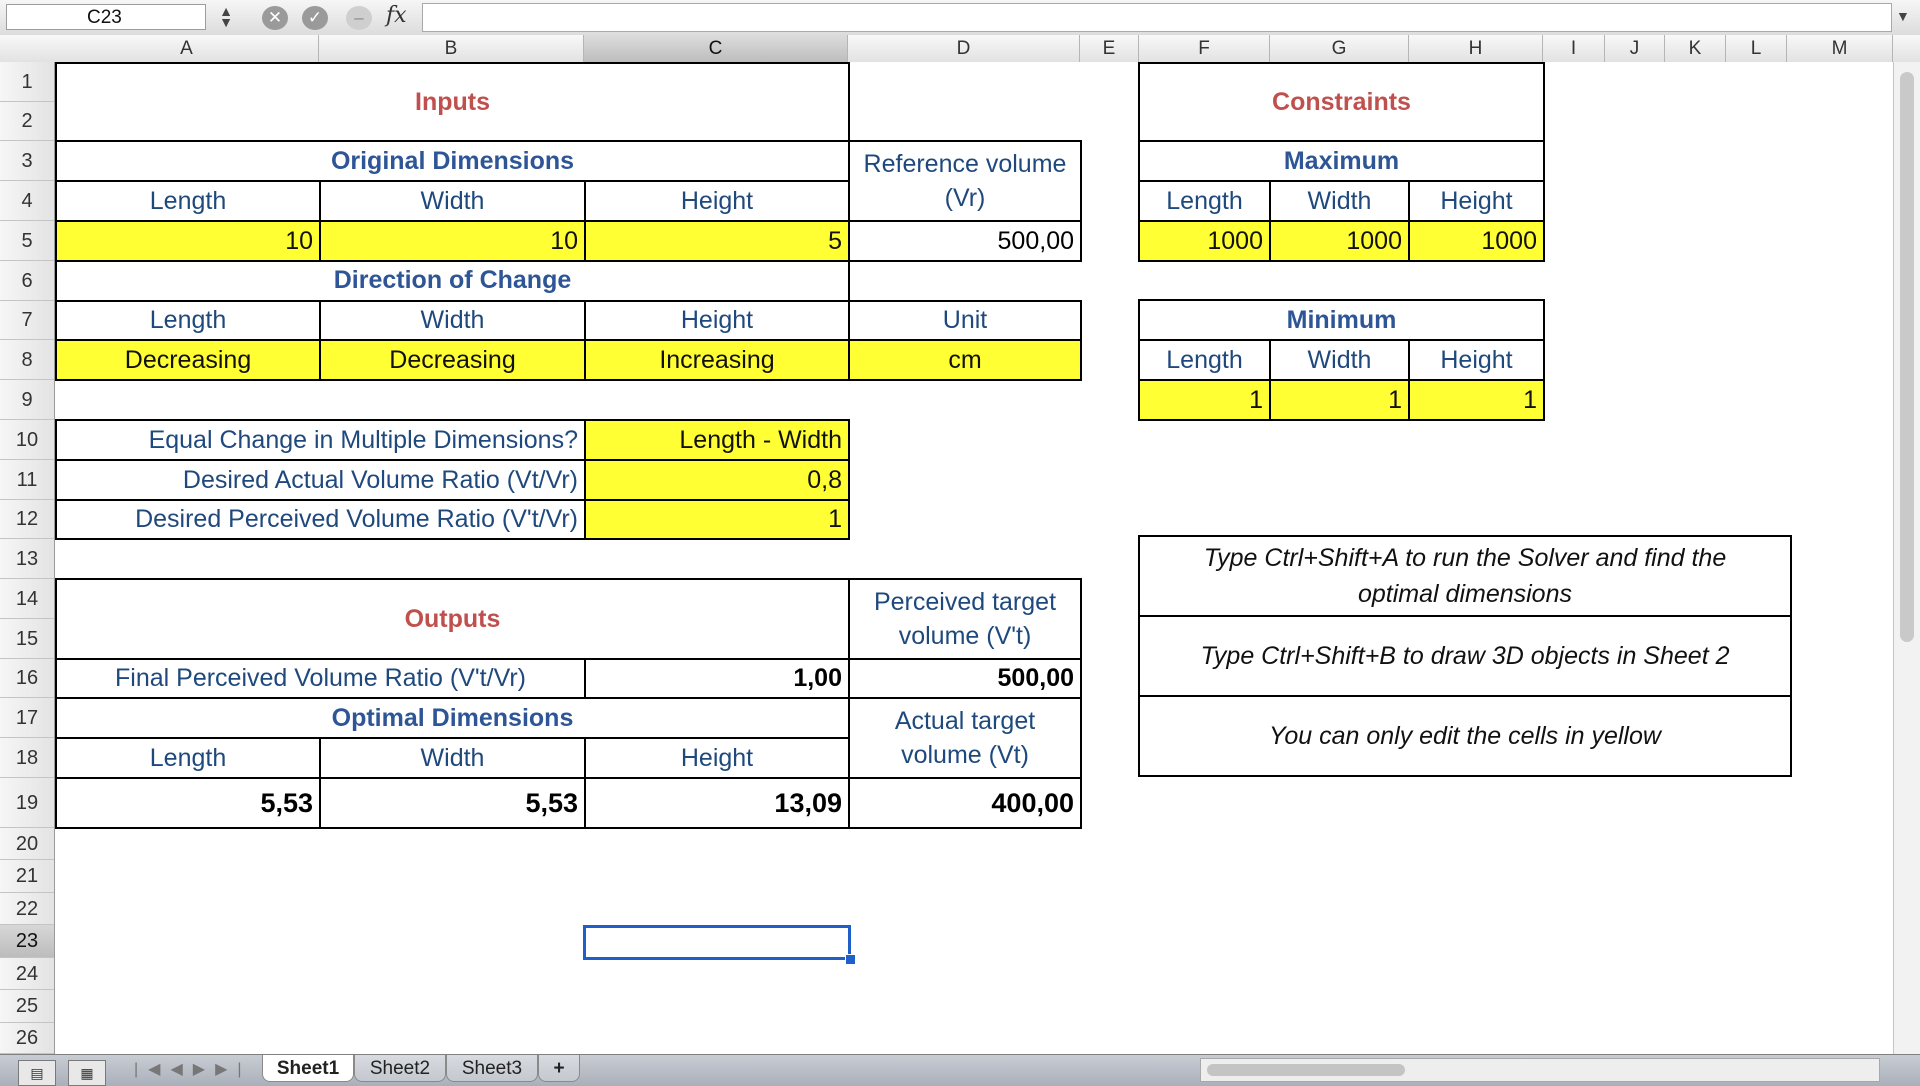 The image size is (1920, 1086). What do you see at coordinates (87, 1073) in the screenshot?
I see `page-layout-icon: ▦` at bounding box center [87, 1073].